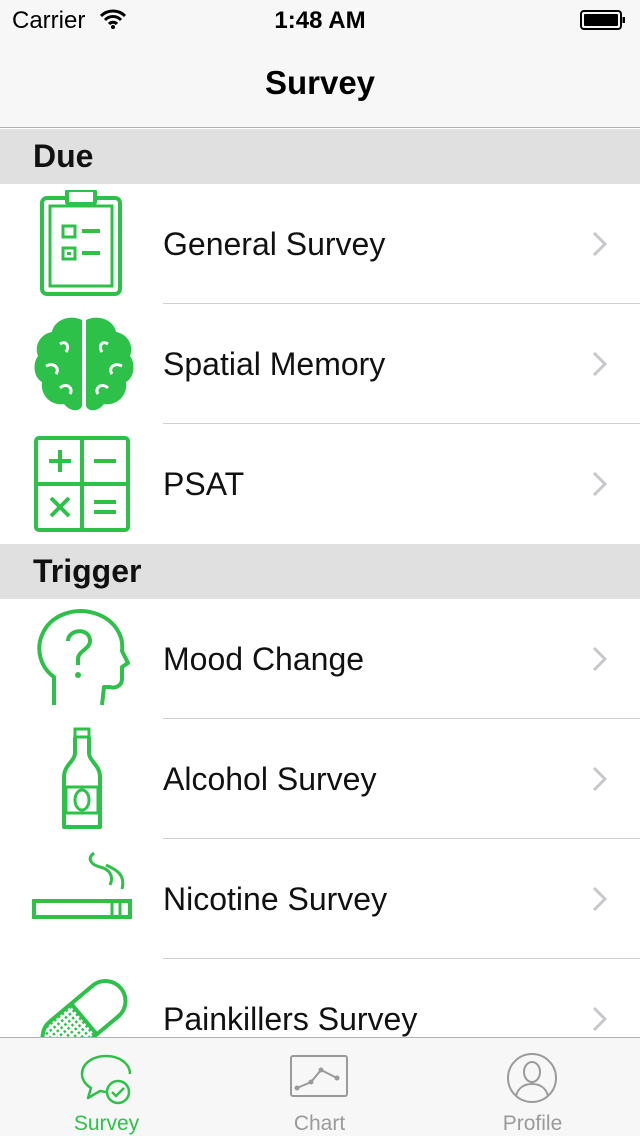 This screenshot has height=1136, width=640. Describe the element at coordinates (319, 1123) in the screenshot. I see `tab-label: Chart` at that location.